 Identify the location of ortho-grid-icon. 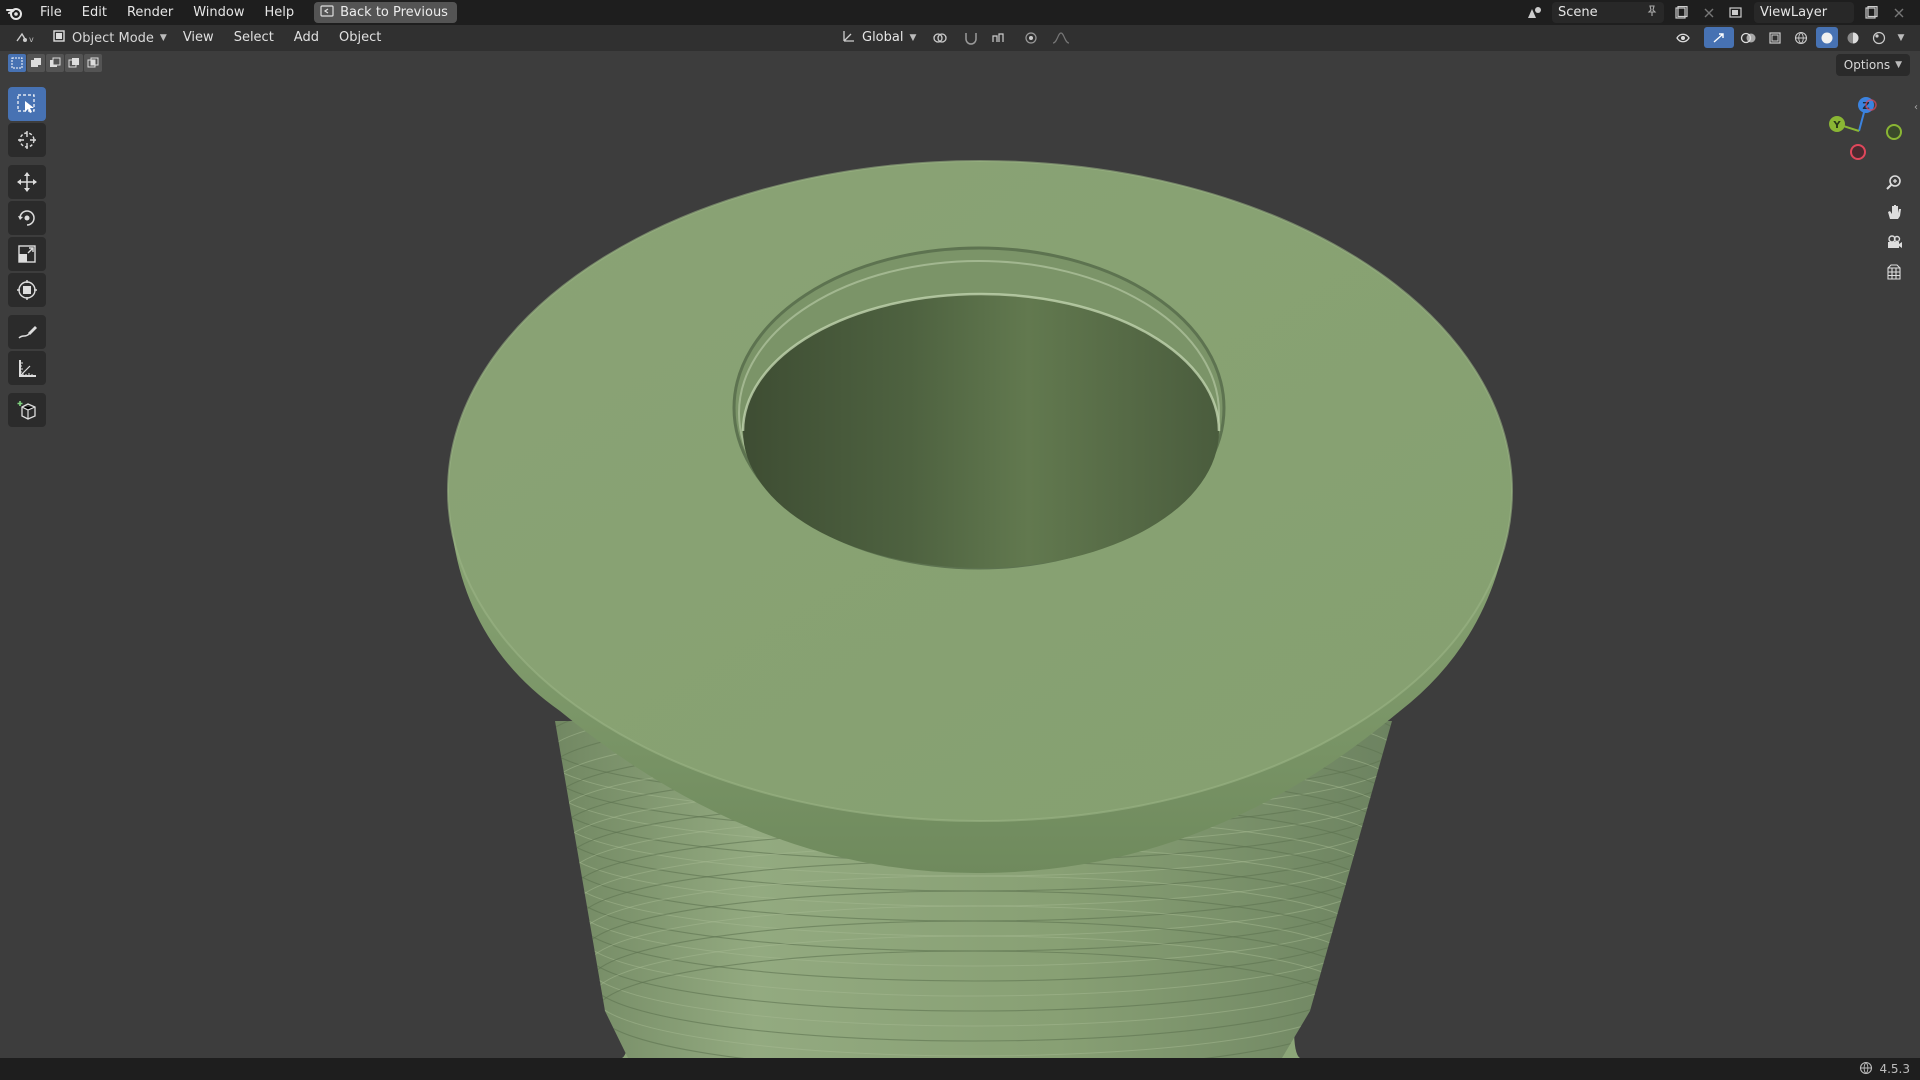
(1894, 272).